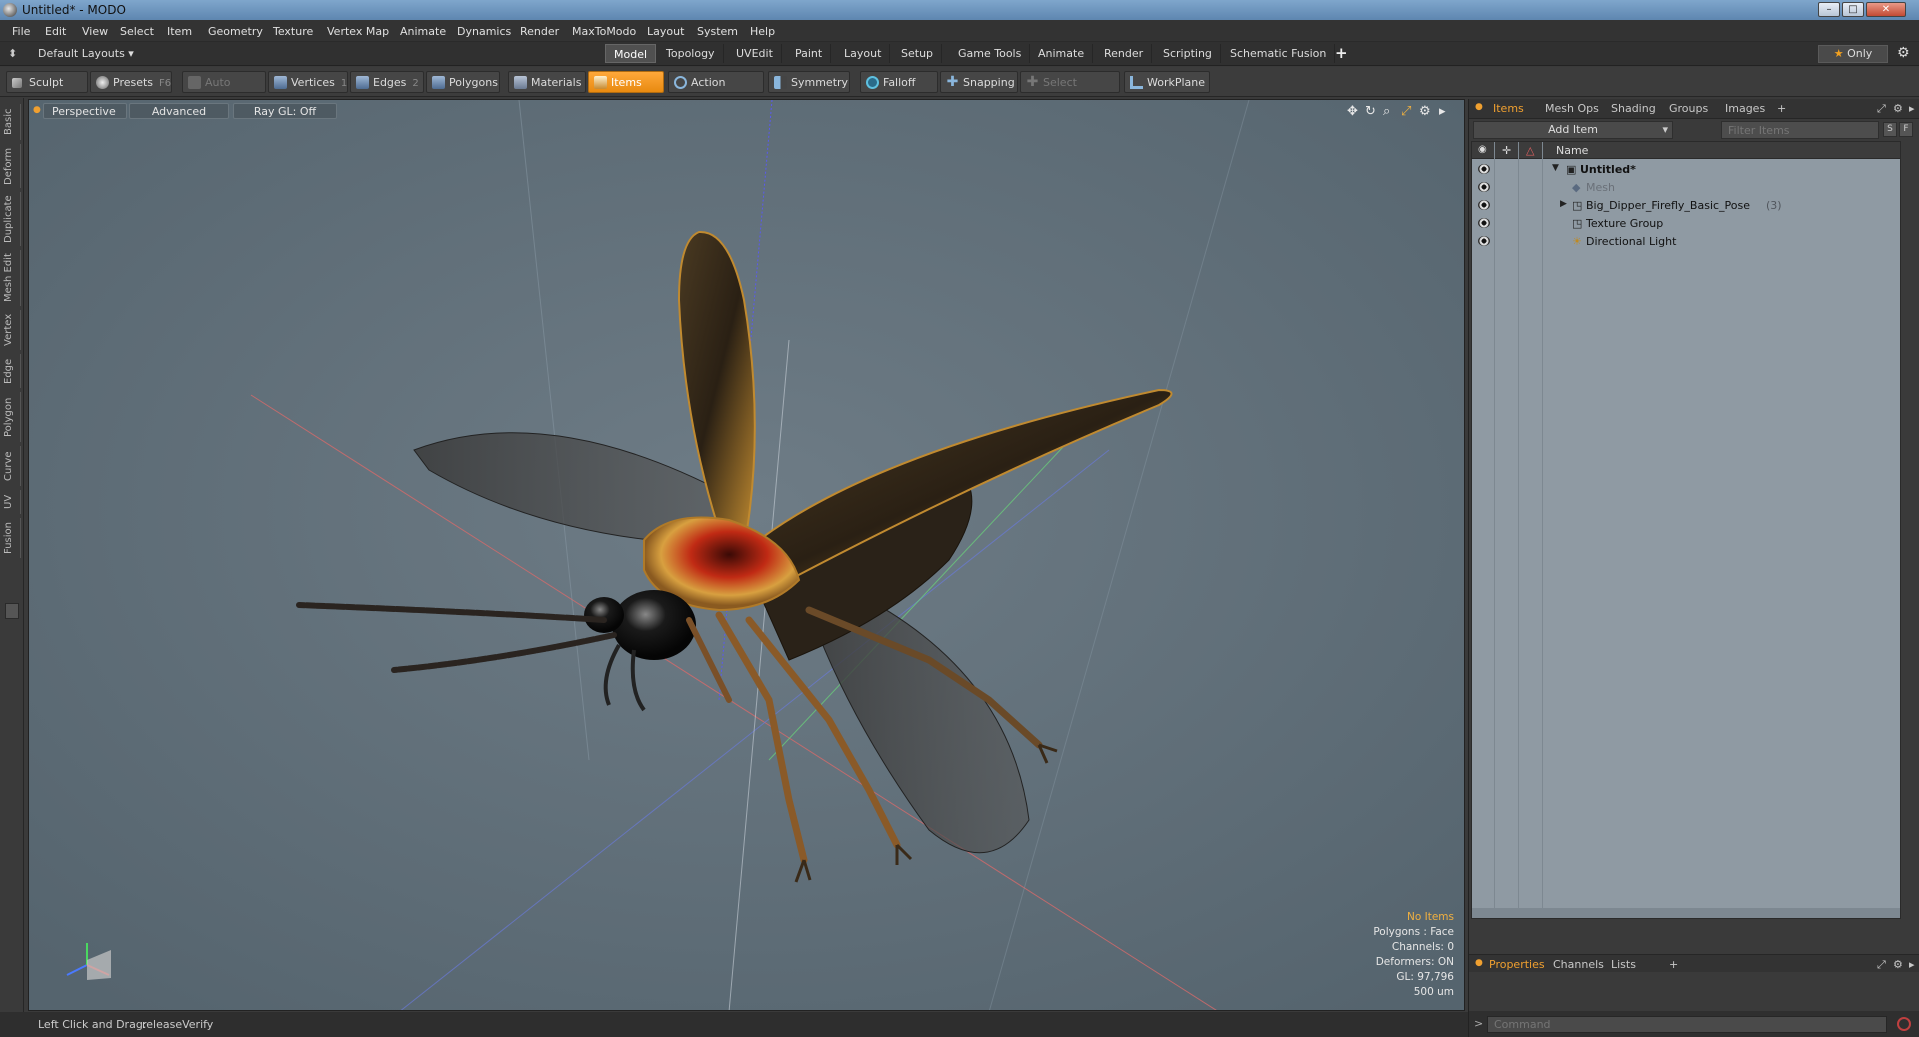  Describe the element at coordinates (626, 82) in the screenshot. I see `items-button: Items` at that location.